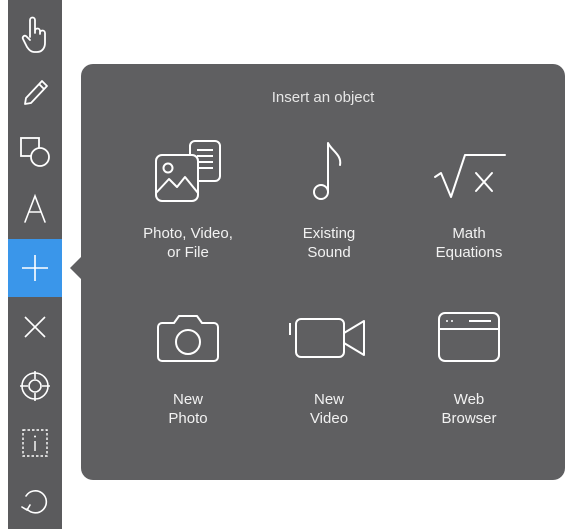 Image resolution: width=572 pixels, height=530 pixels. I want to click on info-box-icon, so click(35, 443).